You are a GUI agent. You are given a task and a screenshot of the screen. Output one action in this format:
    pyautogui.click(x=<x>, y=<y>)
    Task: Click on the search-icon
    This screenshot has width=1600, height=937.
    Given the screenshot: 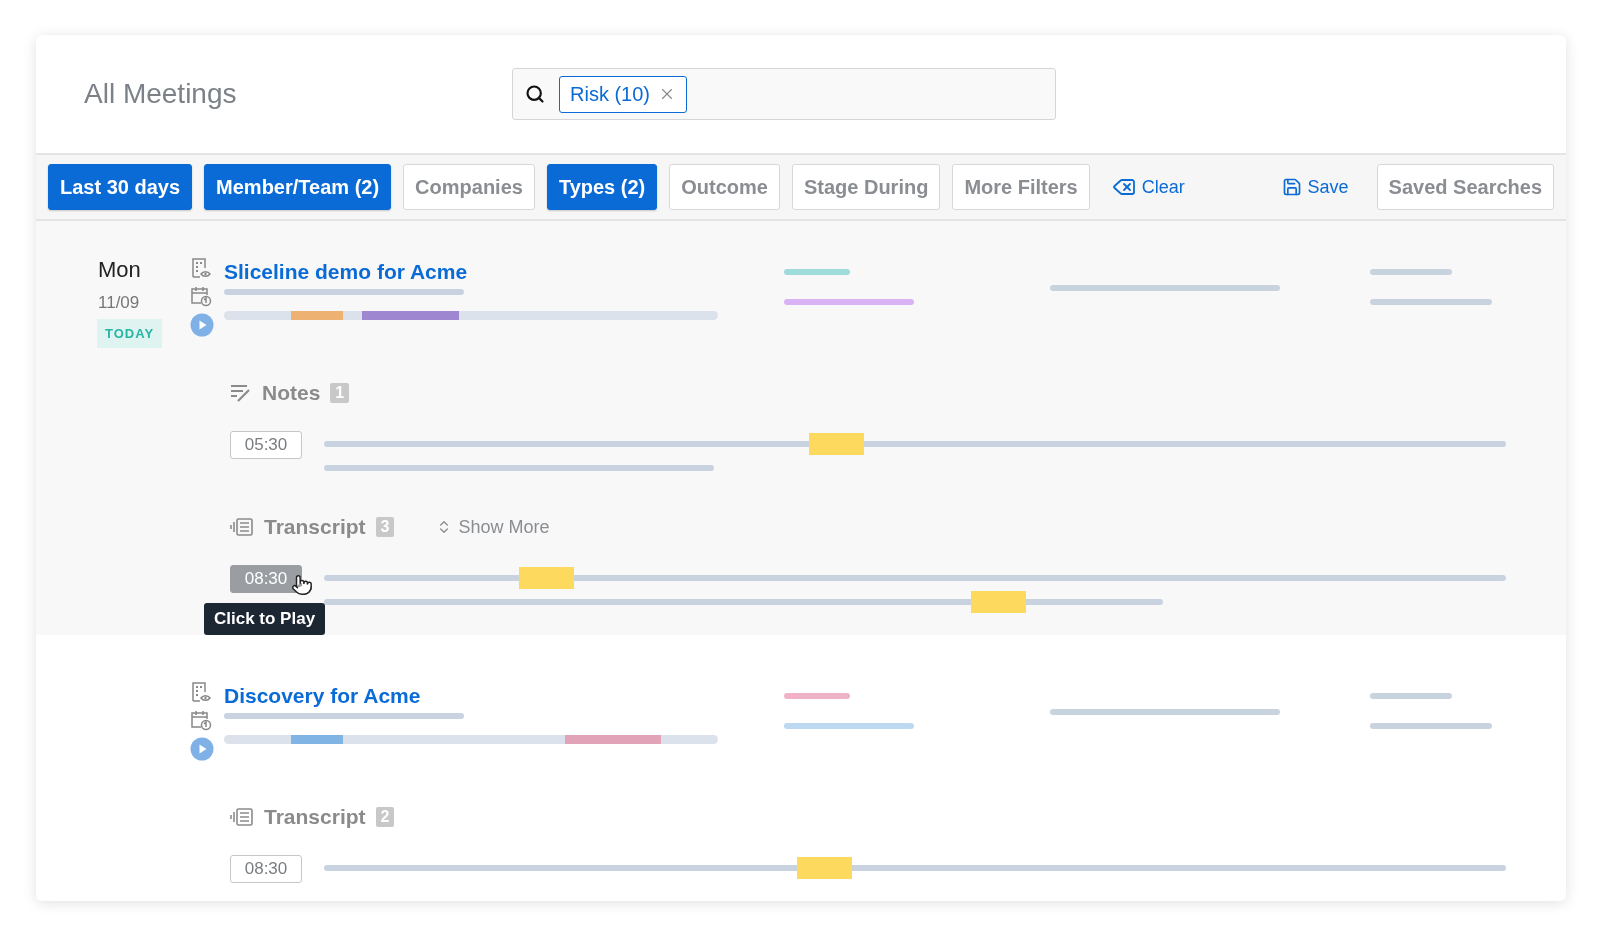 What is the action you would take?
    pyautogui.click(x=535, y=94)
    